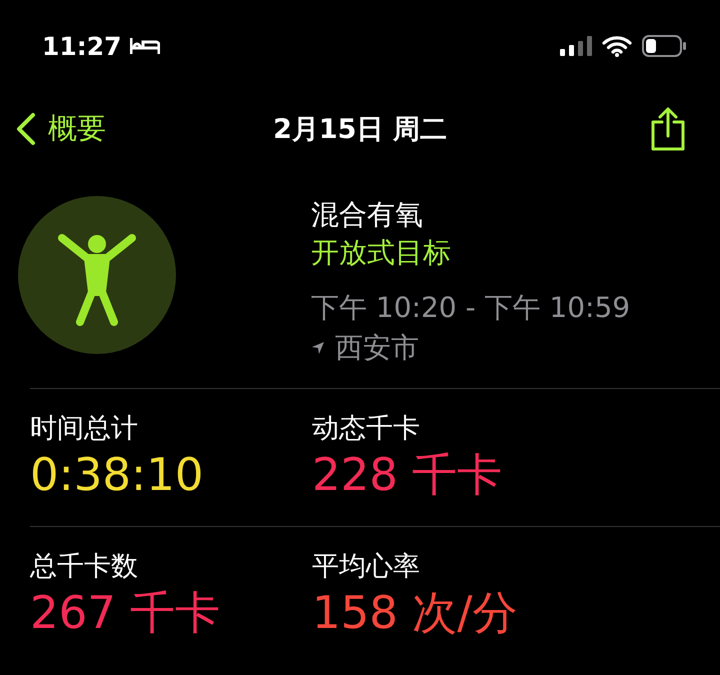 This screenshot has width=720, height=675. Describe the element at coordinates (126, 613) in the screenshot. I see `metric-value: 267 千卡` at that location.